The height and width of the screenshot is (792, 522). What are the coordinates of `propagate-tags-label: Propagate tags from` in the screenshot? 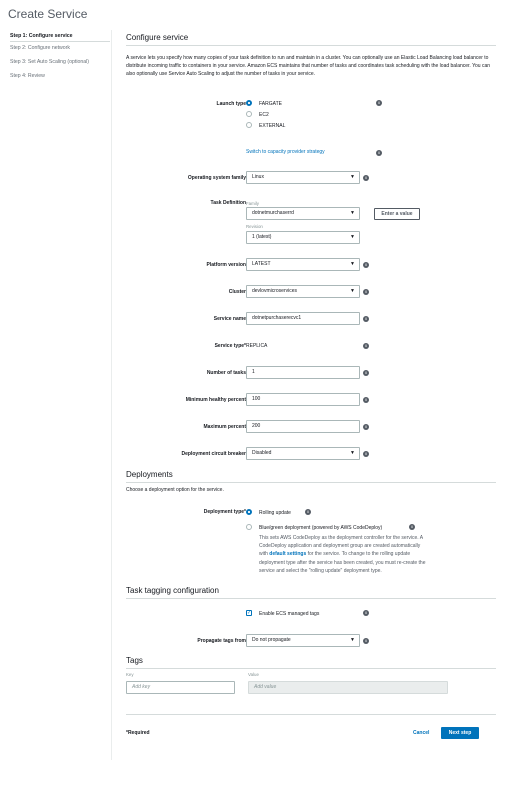 It's located at (221, 641).